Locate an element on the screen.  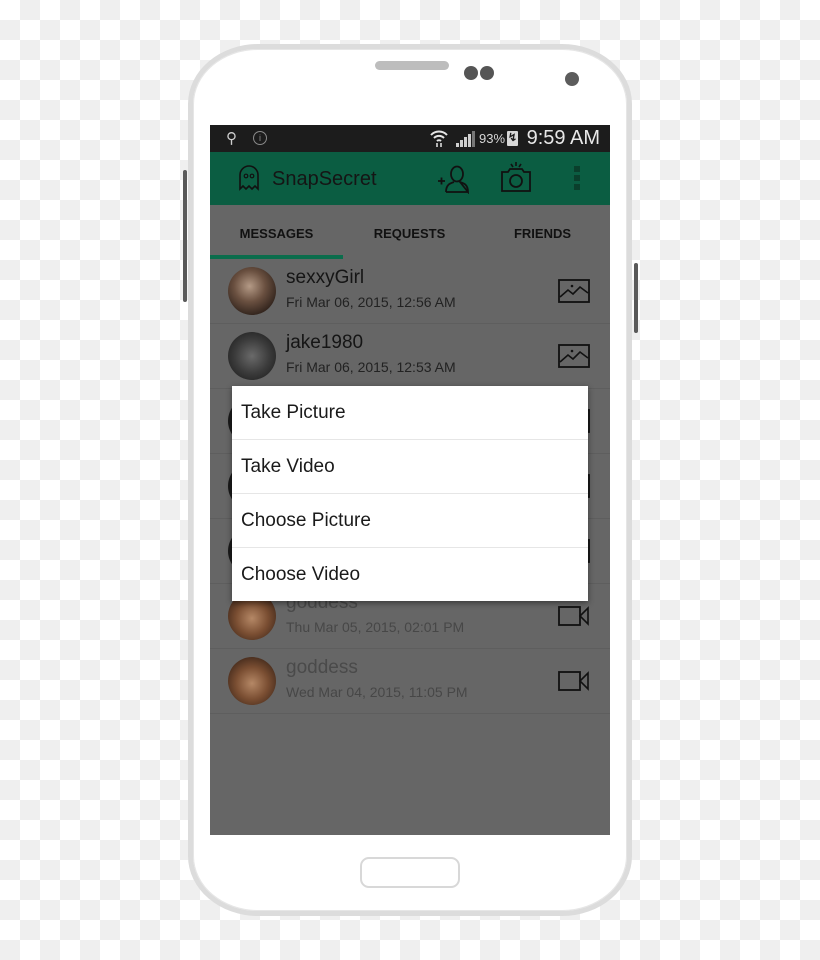
menu-item-choose-picture: Choose Picture is located at coordinates (410, 521).